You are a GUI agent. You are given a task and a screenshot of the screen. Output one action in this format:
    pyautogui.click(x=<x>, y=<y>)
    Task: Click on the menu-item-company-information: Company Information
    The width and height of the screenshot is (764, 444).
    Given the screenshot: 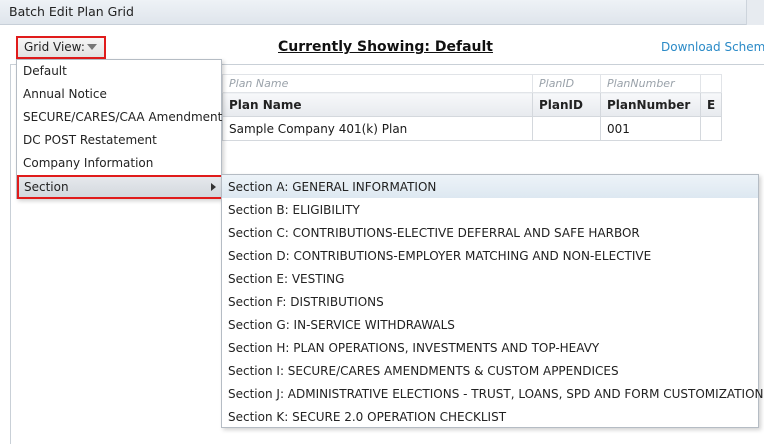 What is the action you would take?
    pyautogui.click(x=119, y=163)
    